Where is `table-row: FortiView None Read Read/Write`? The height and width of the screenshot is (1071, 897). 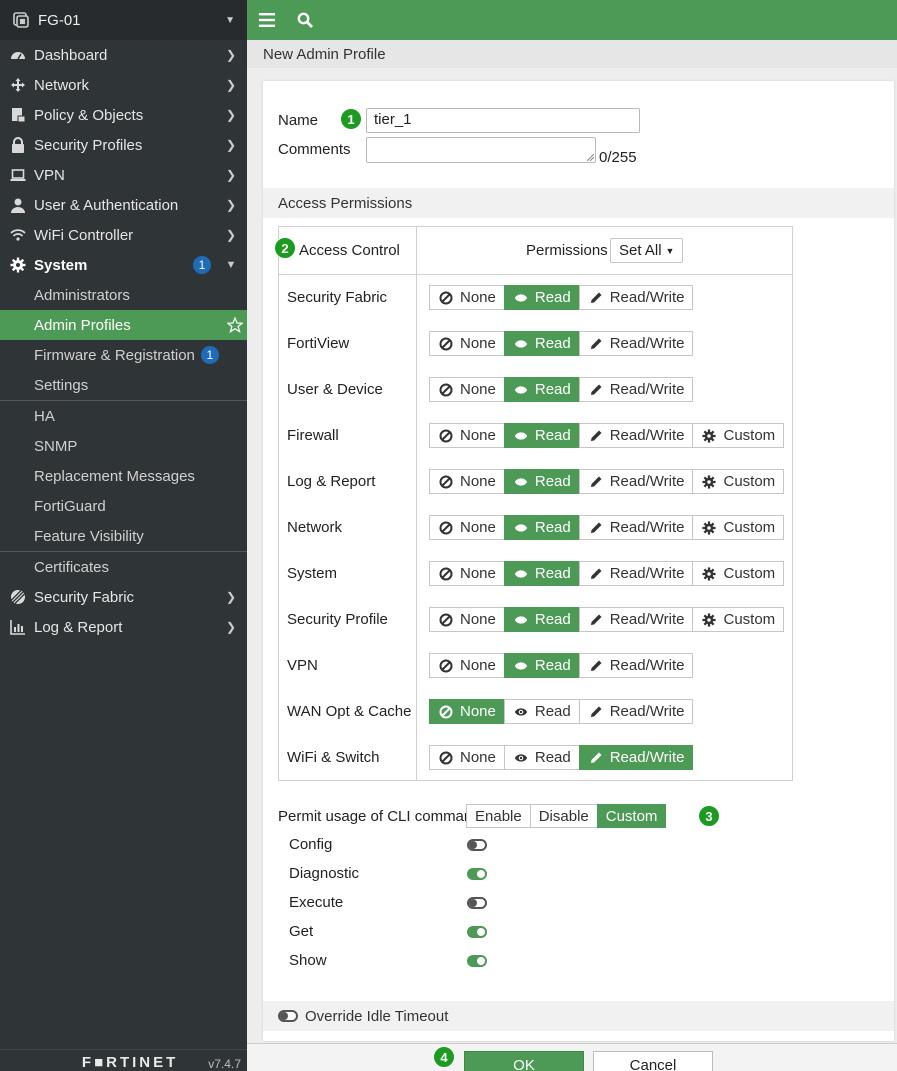
table-row: FortiView None Read Read/Write is located at coordinates (535, 344).